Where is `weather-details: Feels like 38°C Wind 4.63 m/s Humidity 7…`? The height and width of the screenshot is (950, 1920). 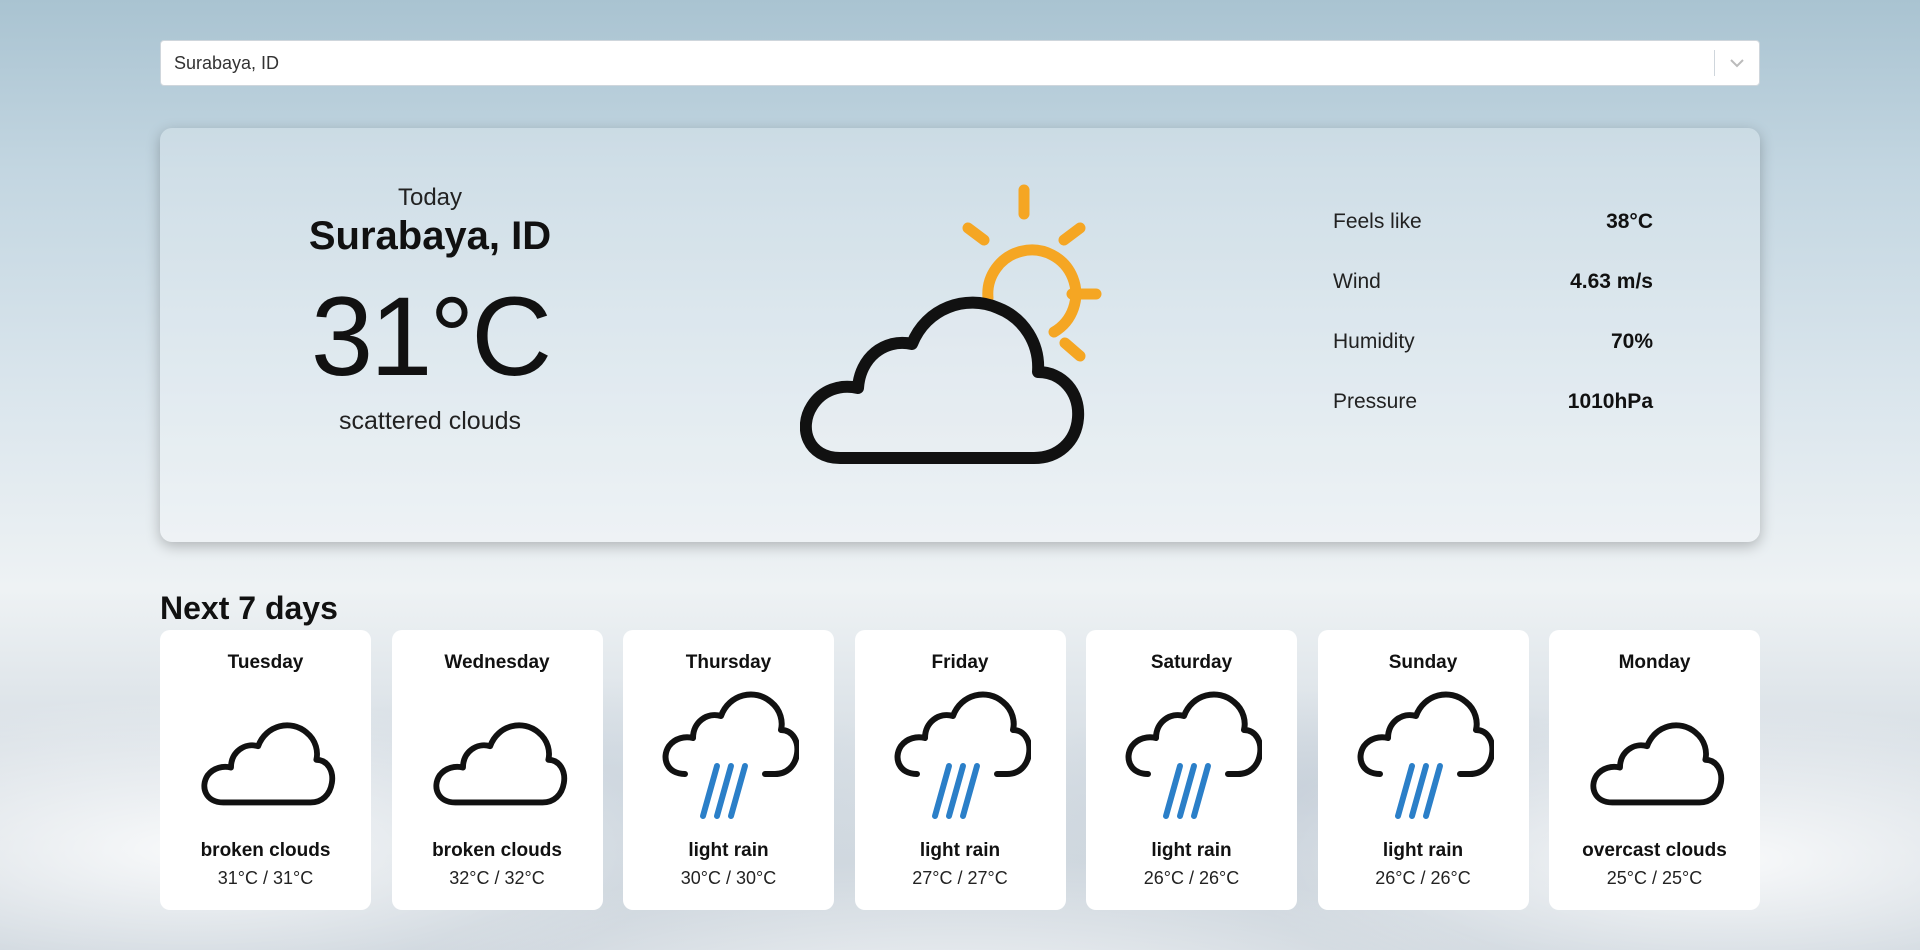 weather-details: Feels like 38°C Wind 4.63 m/s Humidity 7… is located at coordinates (1493, 330).